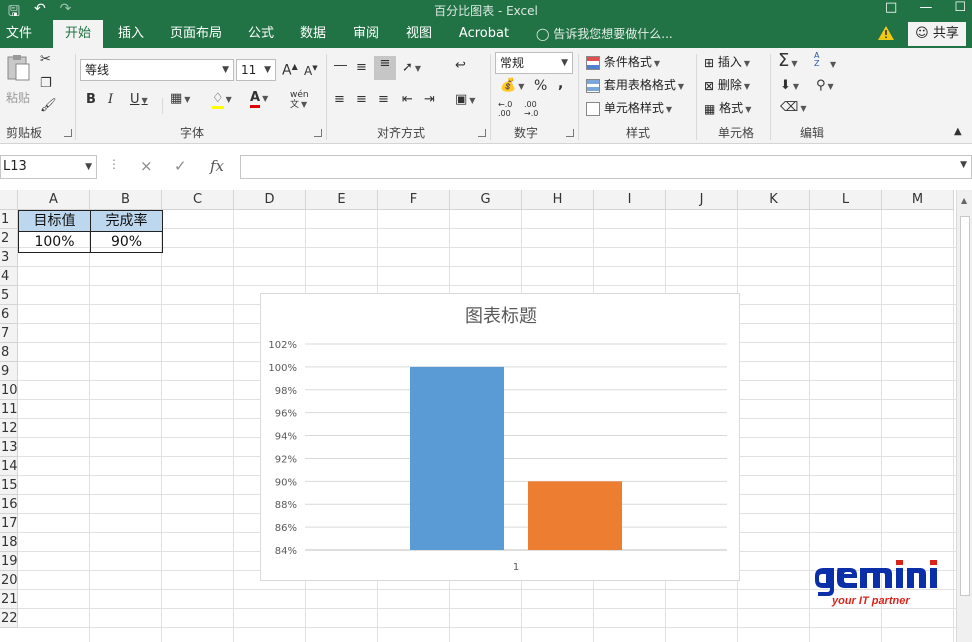  I want to click on grow-font-icon: A▲, so click(290, 70).